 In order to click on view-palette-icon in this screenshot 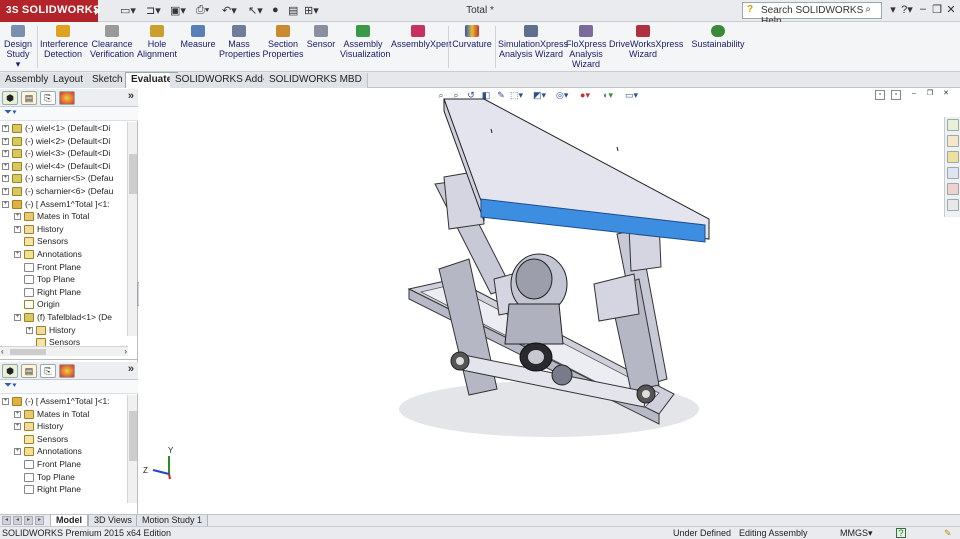, I will do `click(953, 173)`.